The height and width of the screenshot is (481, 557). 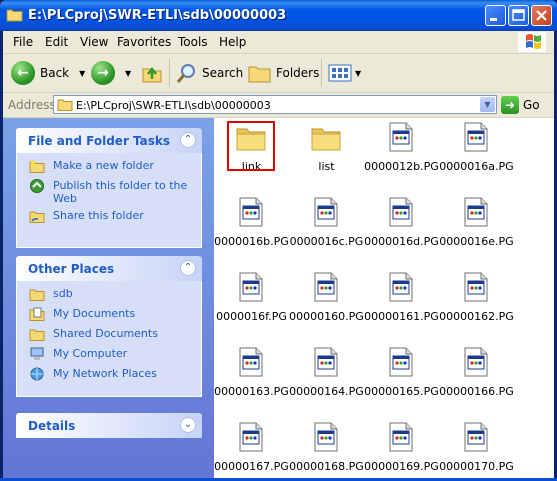 I want to click on search-icon, so click(x=185, y=73).